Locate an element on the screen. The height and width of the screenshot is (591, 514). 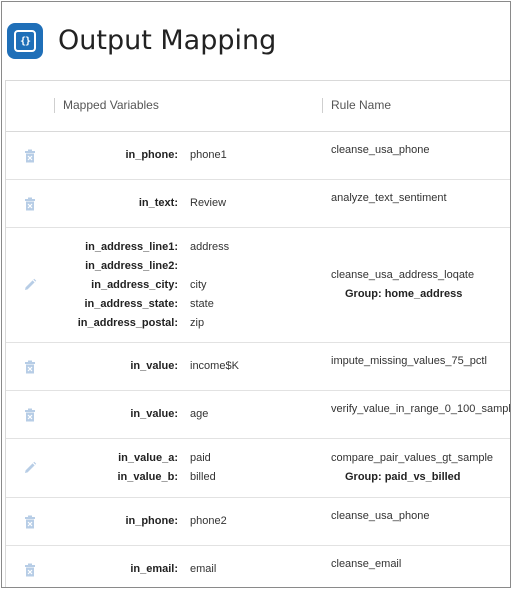
header: {} Output Mapping is located at coordinates (256, 41).